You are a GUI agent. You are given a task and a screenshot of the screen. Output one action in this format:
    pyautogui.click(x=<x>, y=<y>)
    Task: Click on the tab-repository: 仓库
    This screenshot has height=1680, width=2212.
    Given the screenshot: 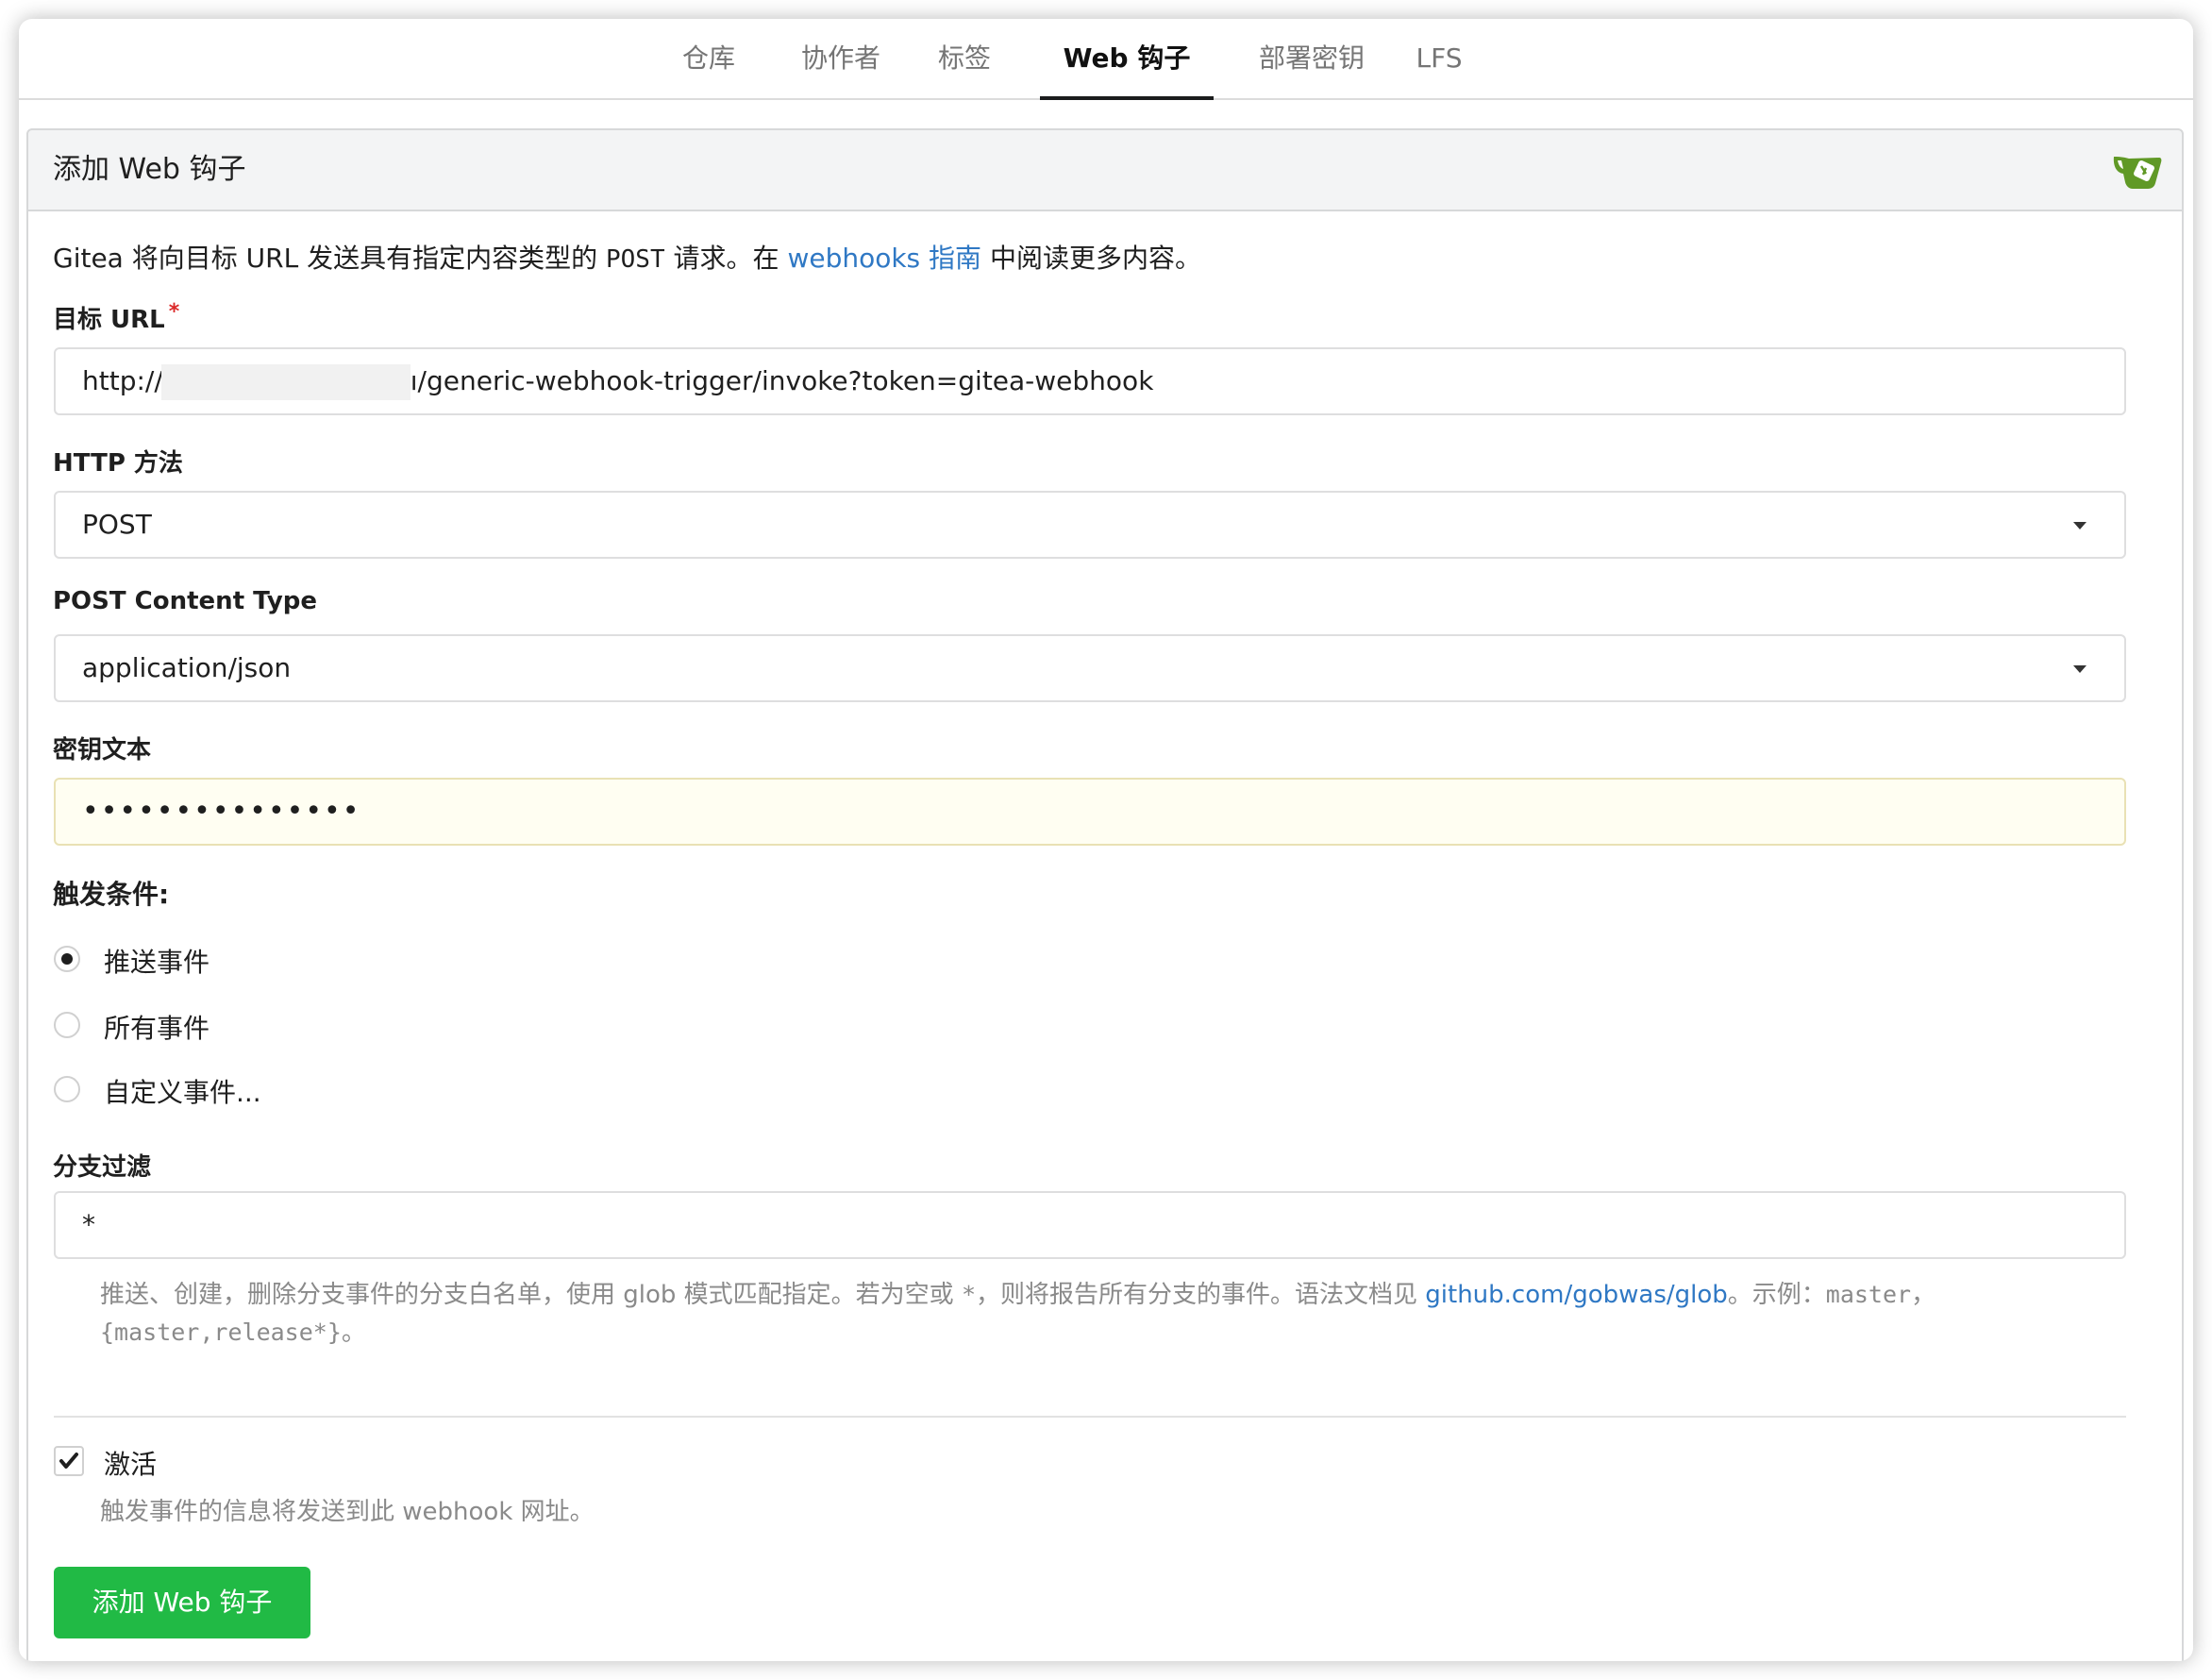 What is the action you would take?
    pyautogui.click(x=709, y=58)
    